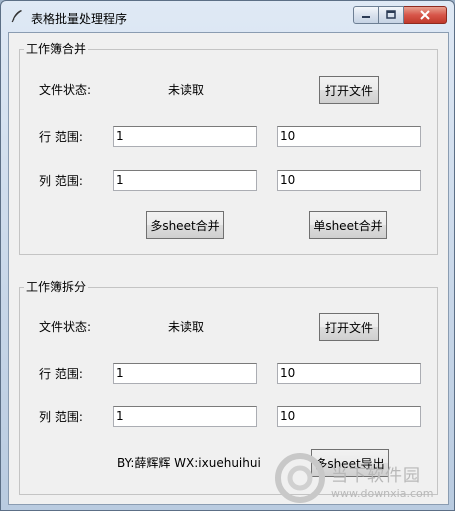 Image resolution: width=455 pixels, height=511 pixels. I want to click on split-col-label: 列 范围:, so click(61, 417).